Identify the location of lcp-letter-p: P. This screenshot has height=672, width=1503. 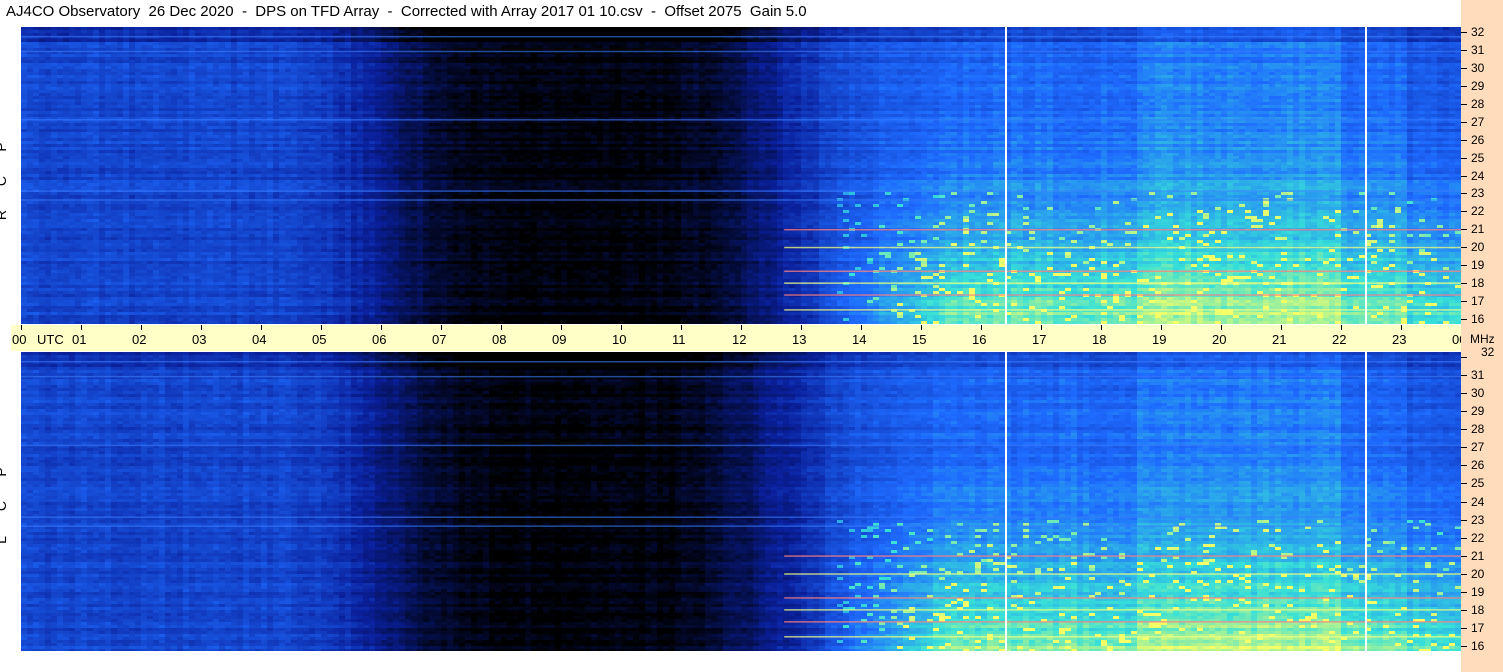
(13, 472).